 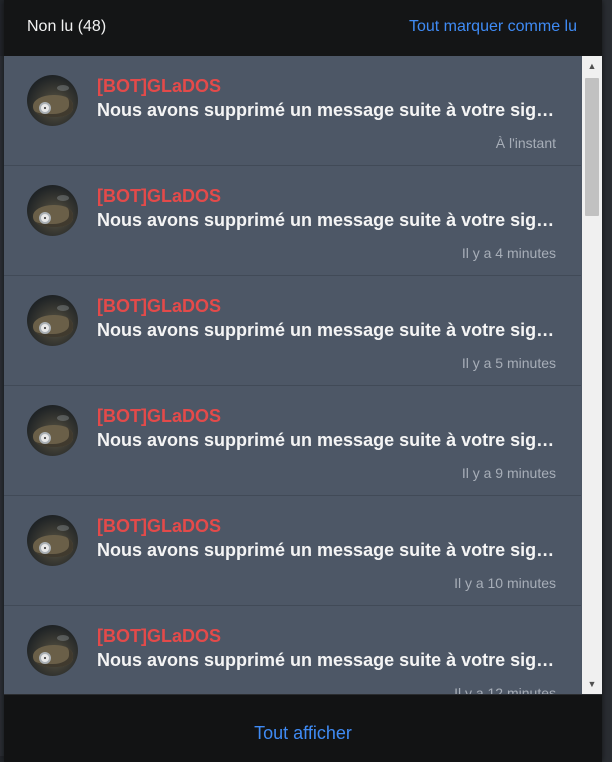 I want to click on mark-all-read-link: Tout marquer comme lu, so click(x=493, y=27).